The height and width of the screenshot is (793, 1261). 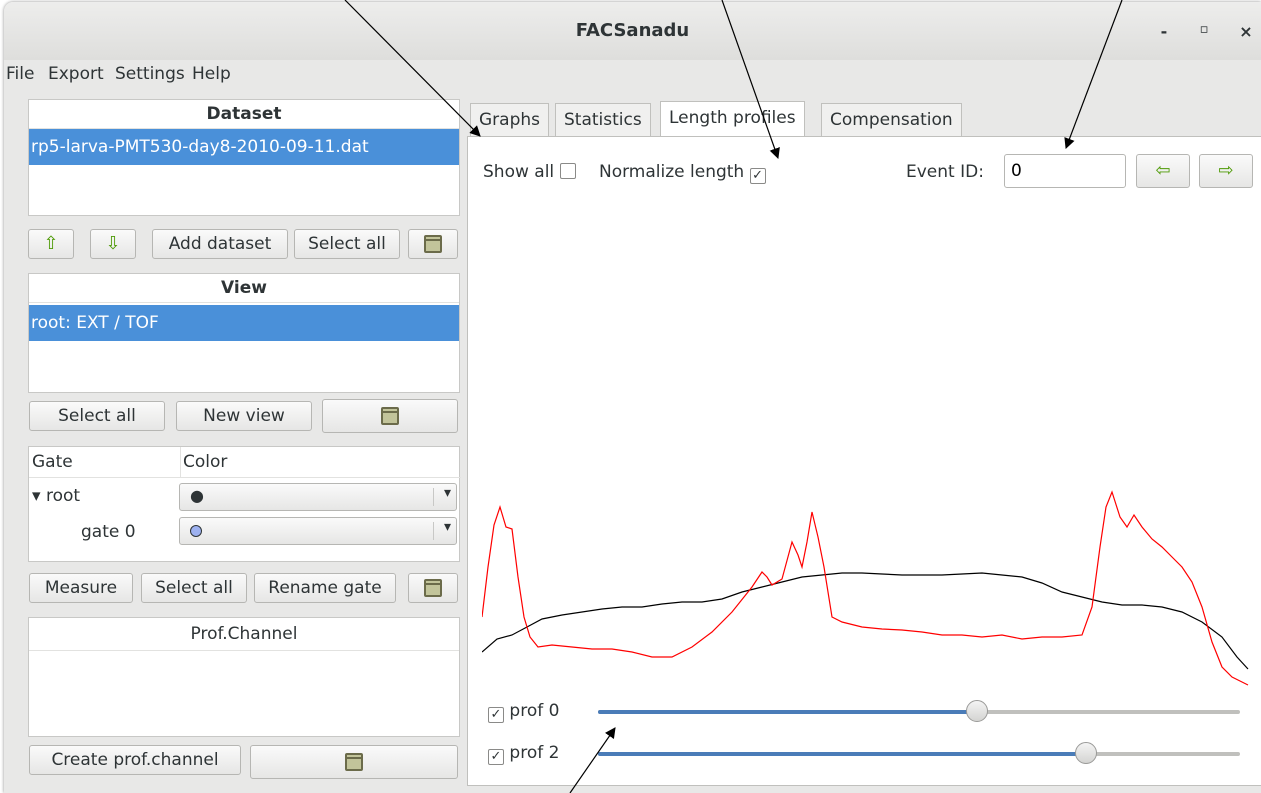 What do you see at coordinates (244, 416) in the screenshot?
I see `new-view-button: New view` at bounding box center [244, 416].